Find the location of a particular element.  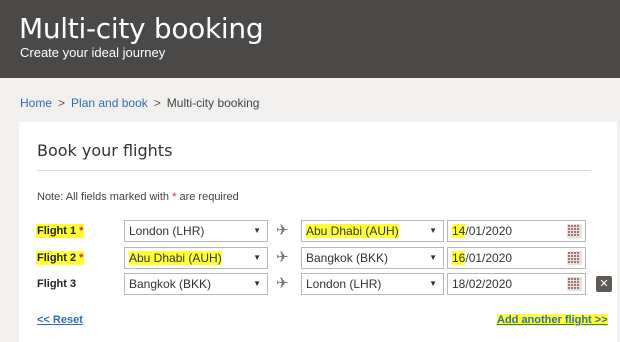

from-value: London (LHR) is located at coordinates (167, 231).